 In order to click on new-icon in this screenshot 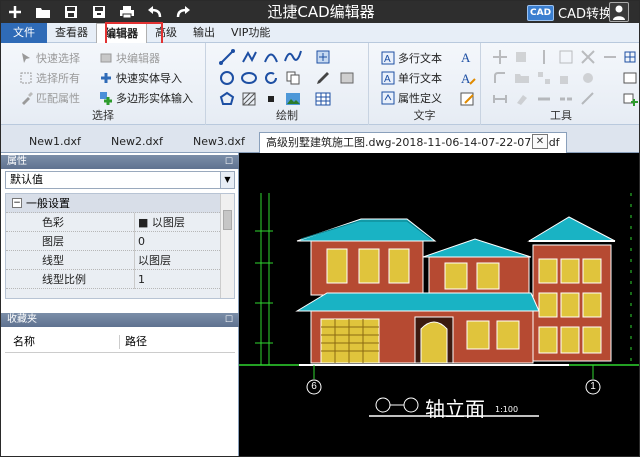, I will do `click(15, 12)`.